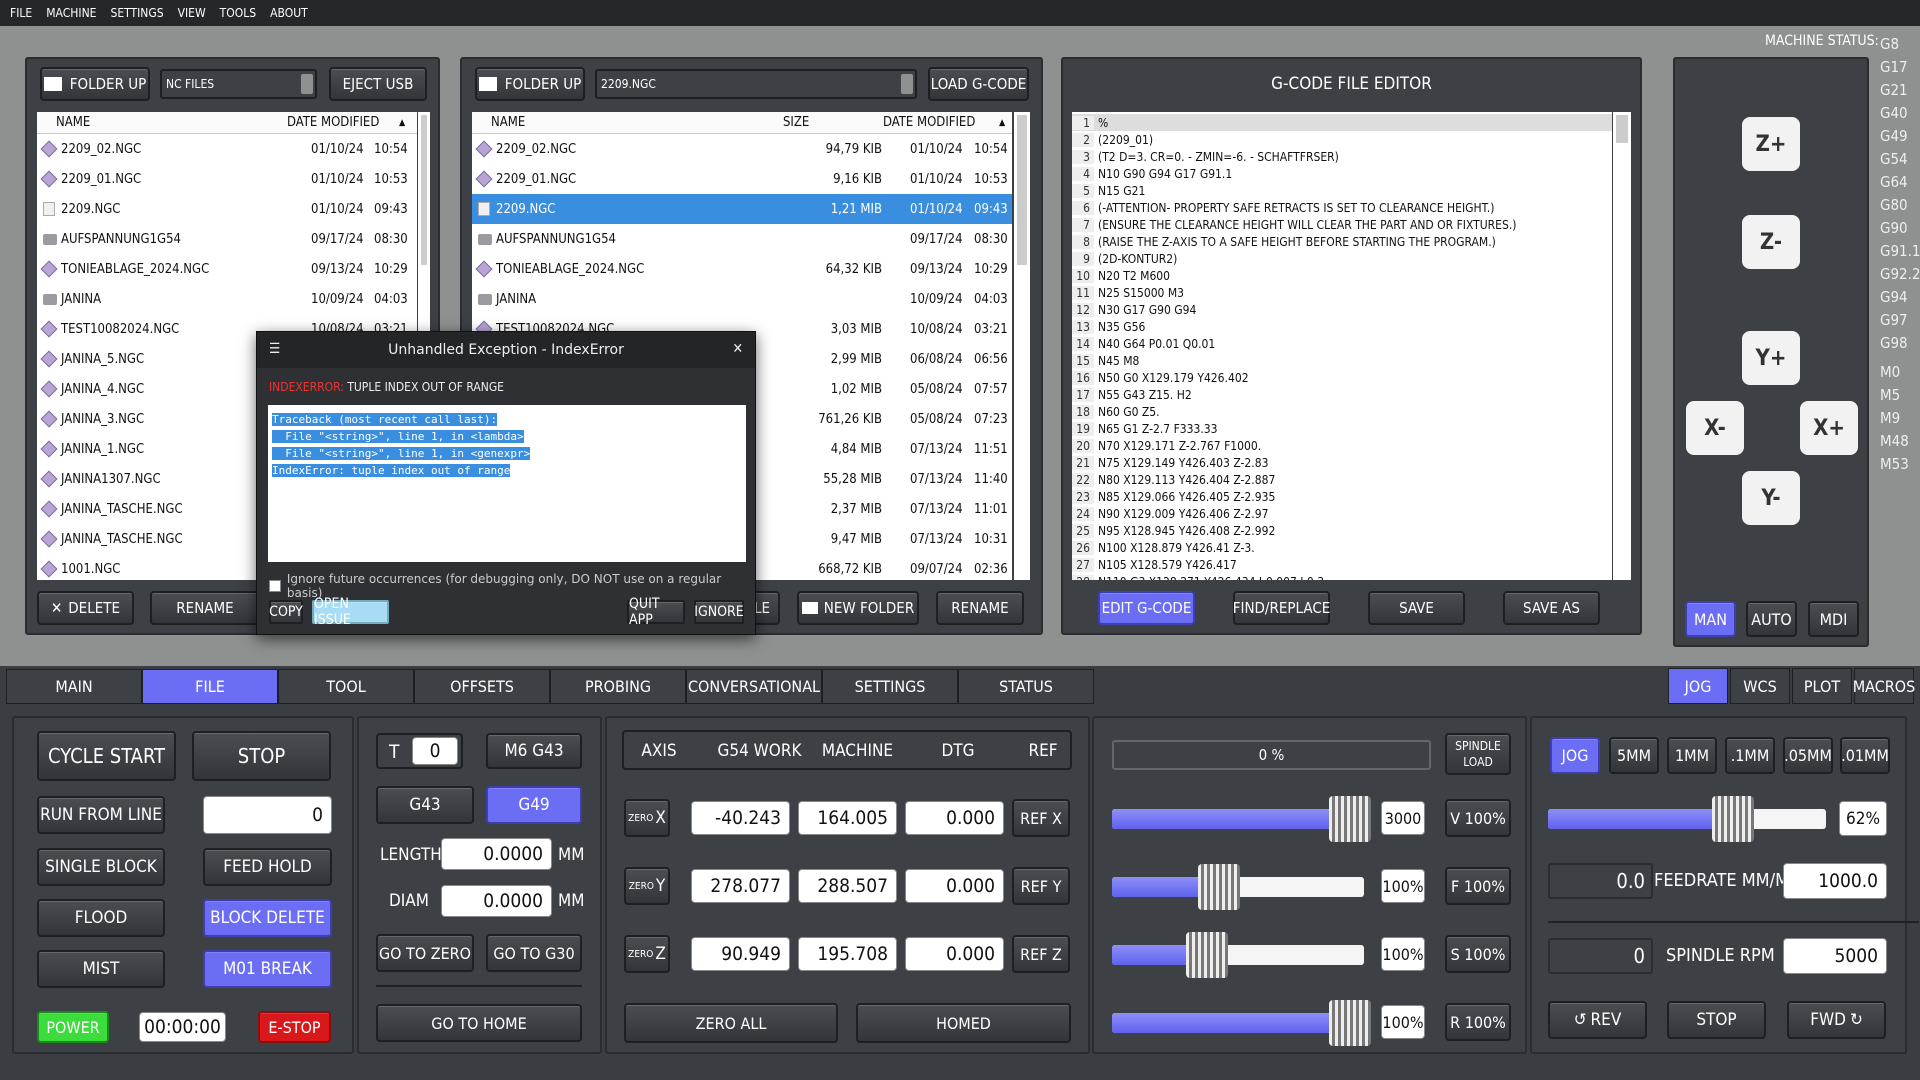 The image size is (1920, 1080). I want to click on ignore-button: IGNORE, so click(719, 612).